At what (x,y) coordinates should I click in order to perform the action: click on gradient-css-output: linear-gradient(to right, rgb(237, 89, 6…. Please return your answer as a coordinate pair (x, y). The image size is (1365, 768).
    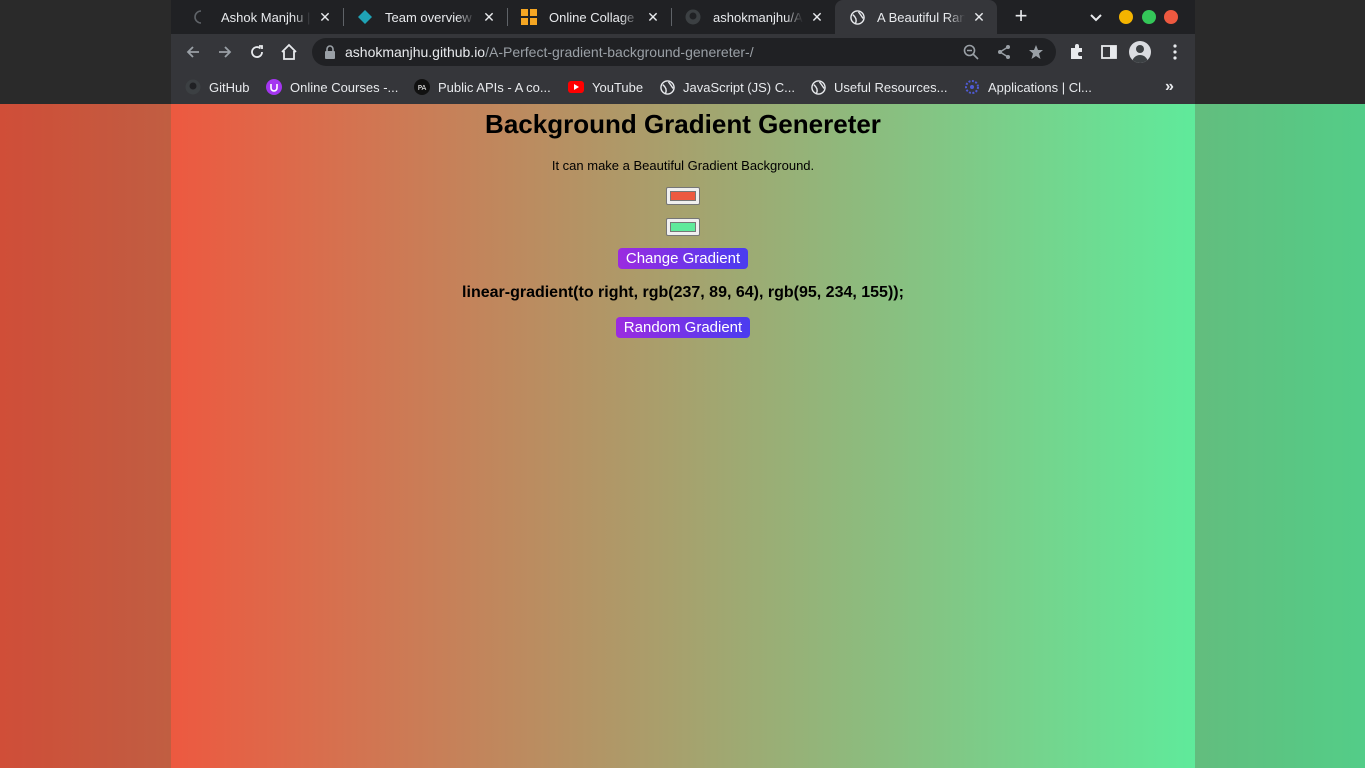
    Looking at the image, I should click on (683, 292).